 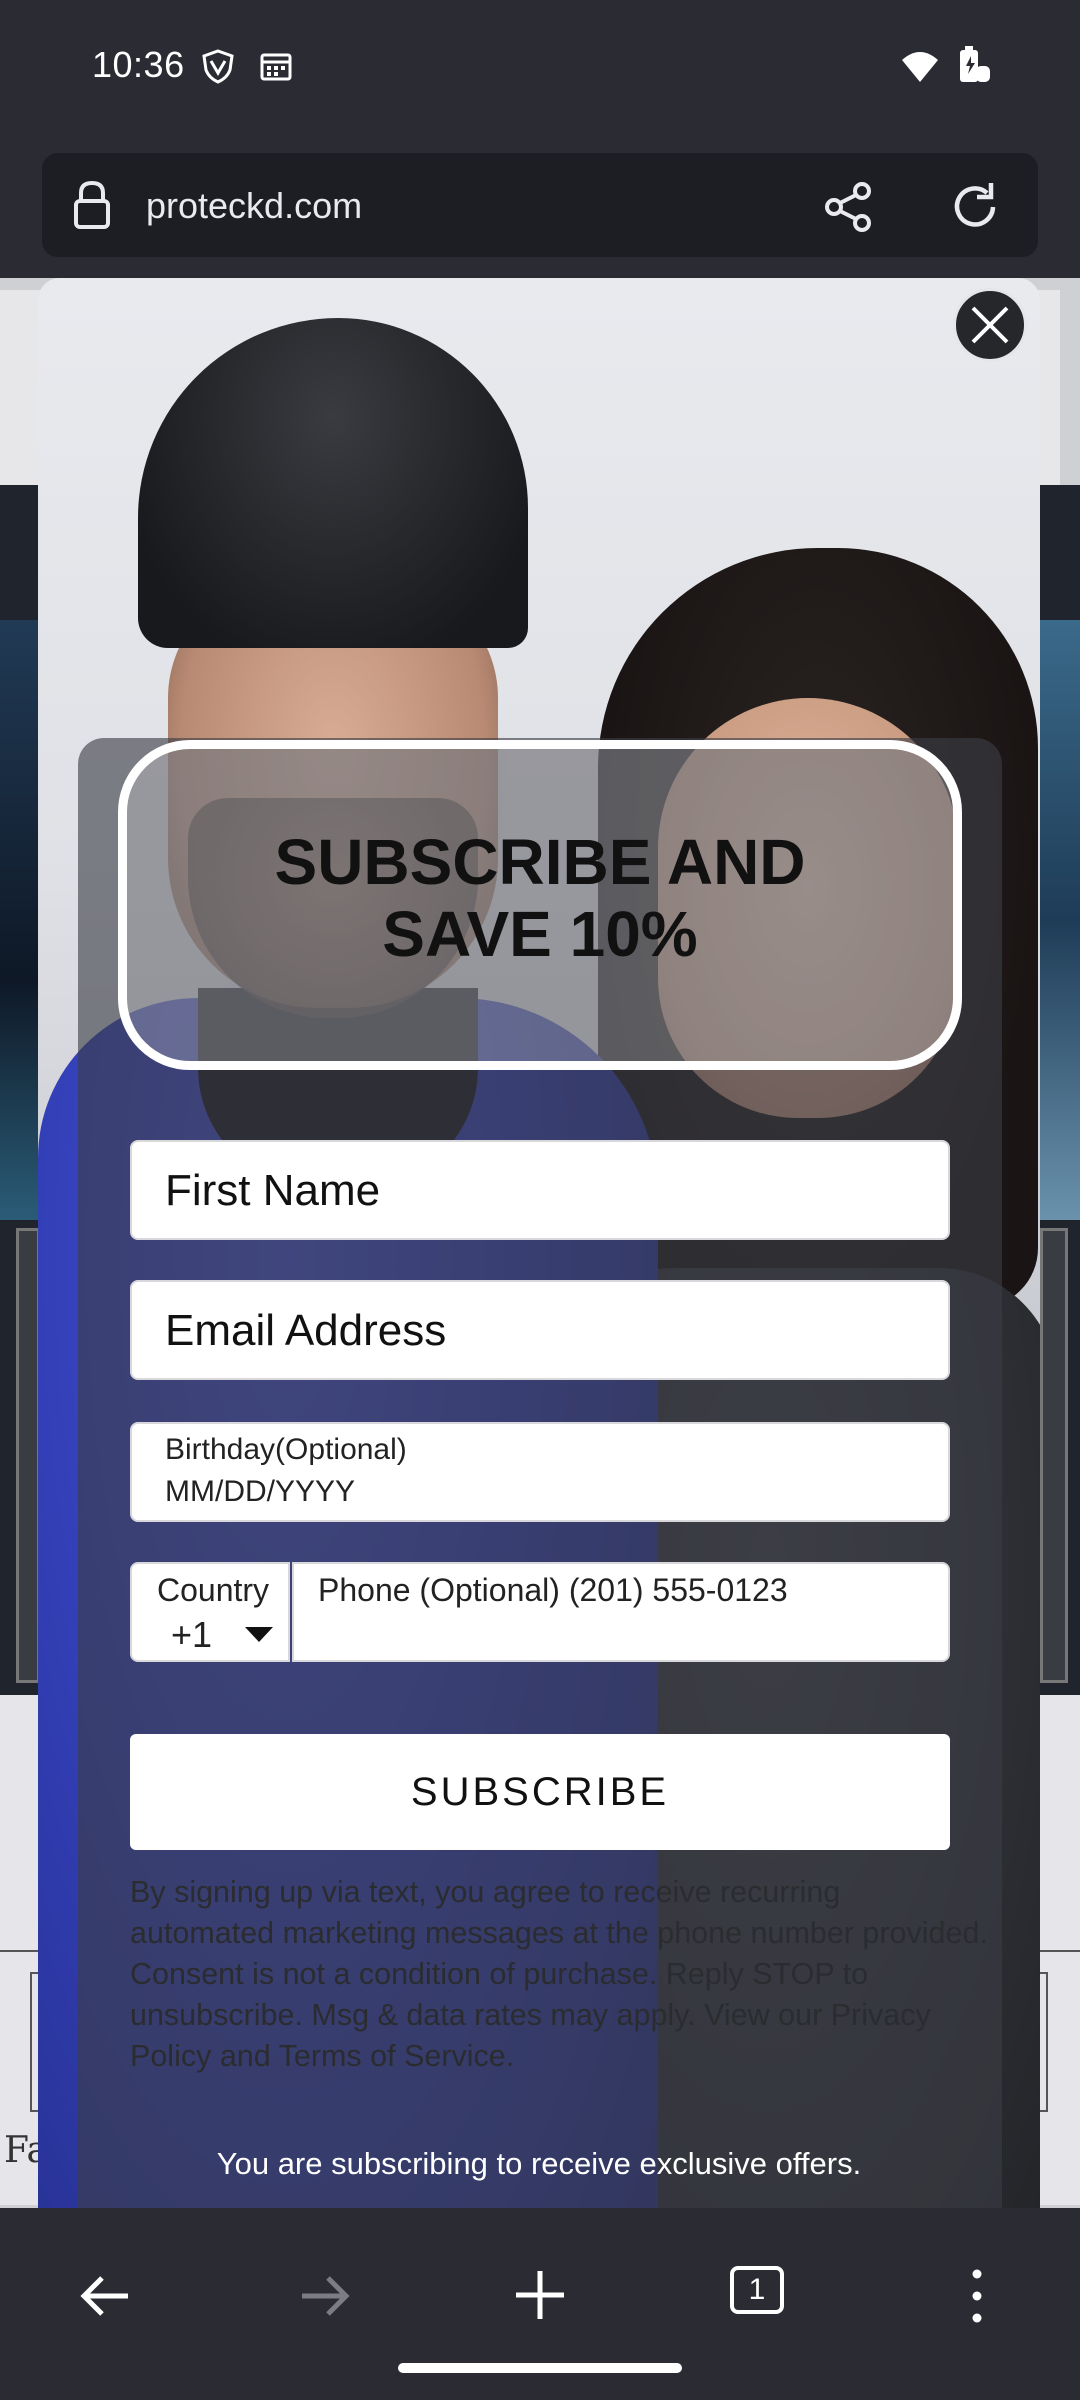 What do you see at coordinates (540, 70) in the screenshot?
I see `status-bar: 10:36` at bounding box center [540, 70].